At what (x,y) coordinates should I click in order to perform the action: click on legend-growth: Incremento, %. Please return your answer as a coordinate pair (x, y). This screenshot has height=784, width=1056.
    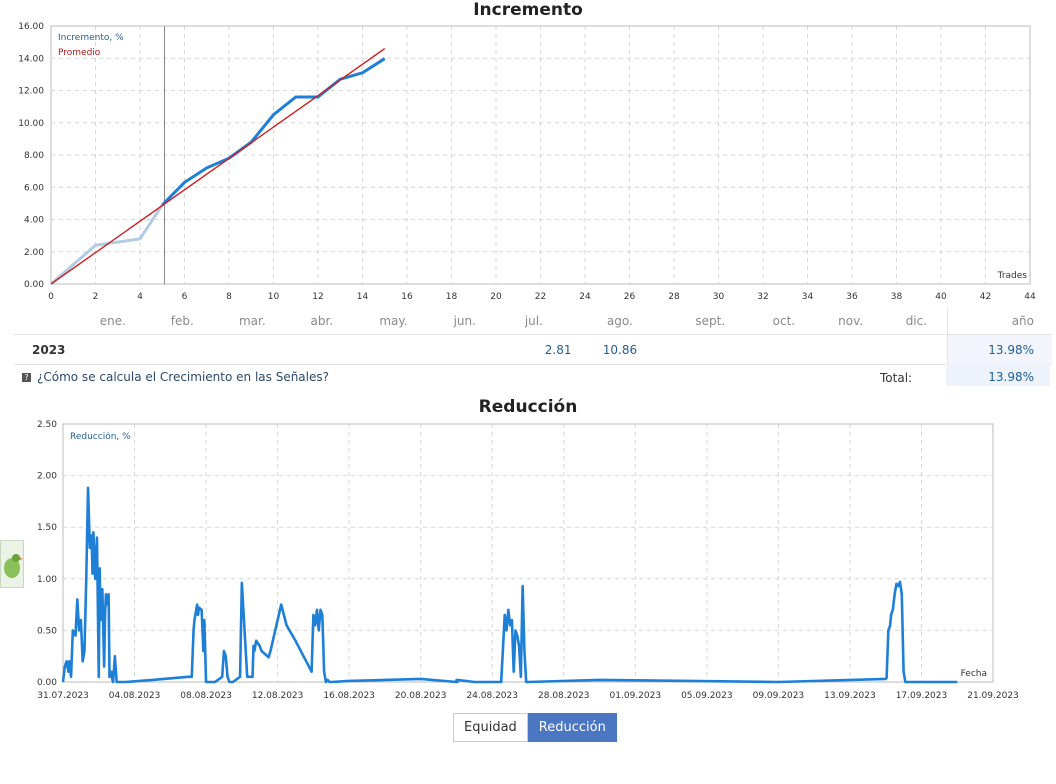
    Looking at the image, I should click on (91, 38).